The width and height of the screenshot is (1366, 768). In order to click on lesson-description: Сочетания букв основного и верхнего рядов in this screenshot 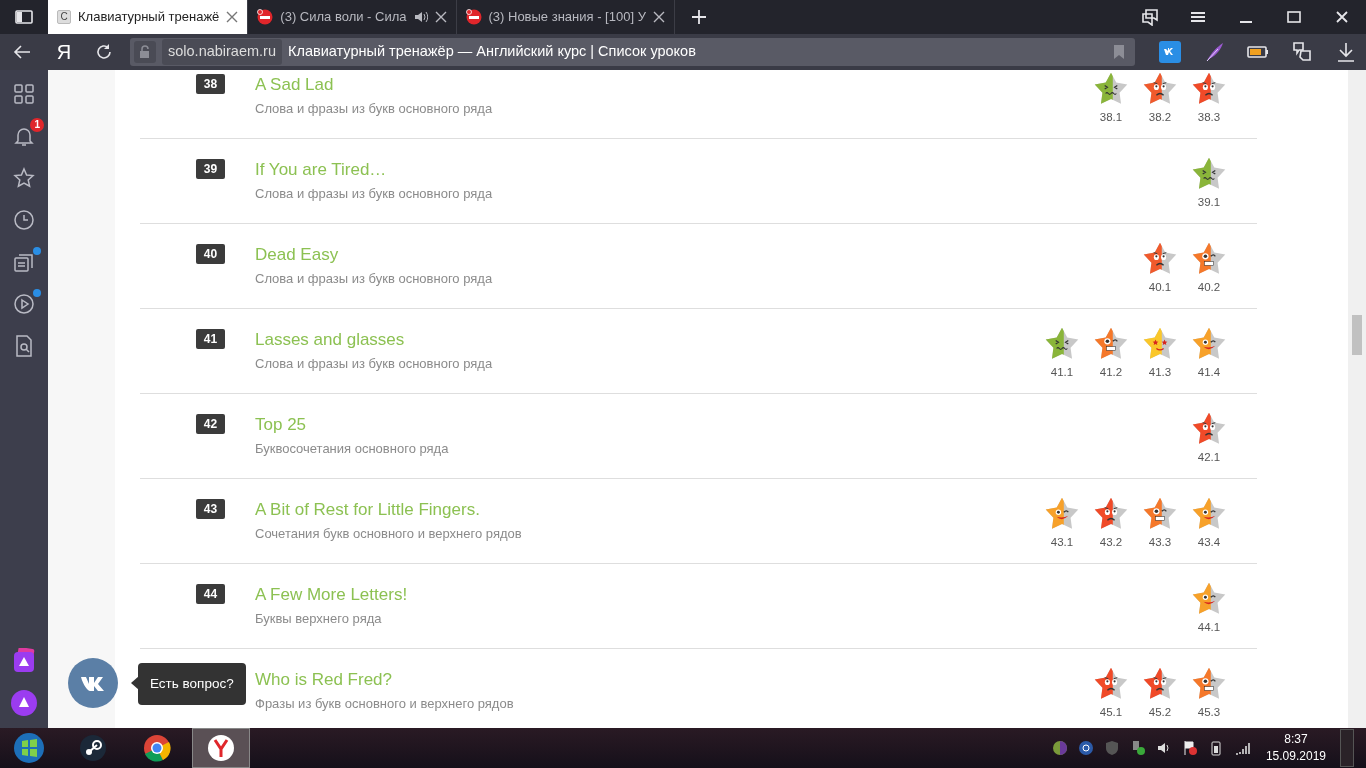, I will do `click(389, 534)`.